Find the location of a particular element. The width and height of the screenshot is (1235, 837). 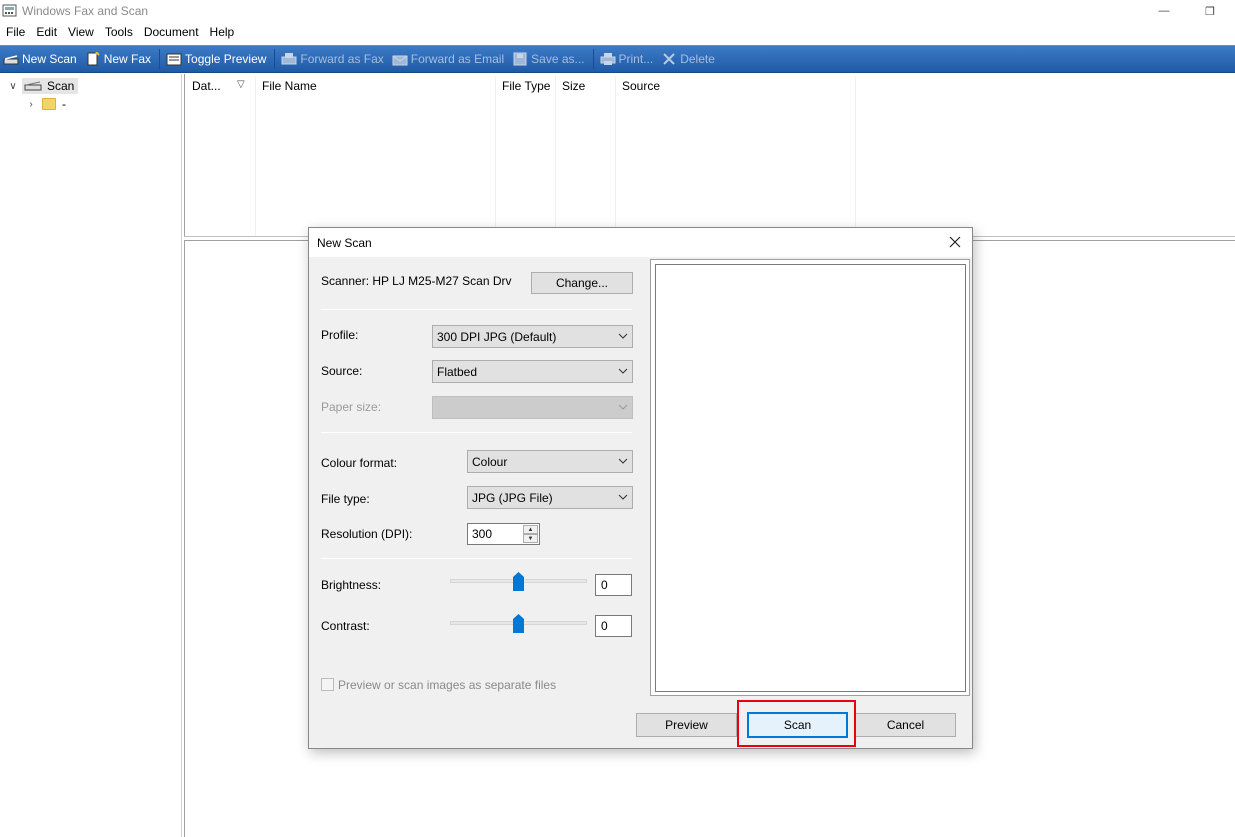

tree-item-scan: ∨ Scan is located at coordinates (42, 86).